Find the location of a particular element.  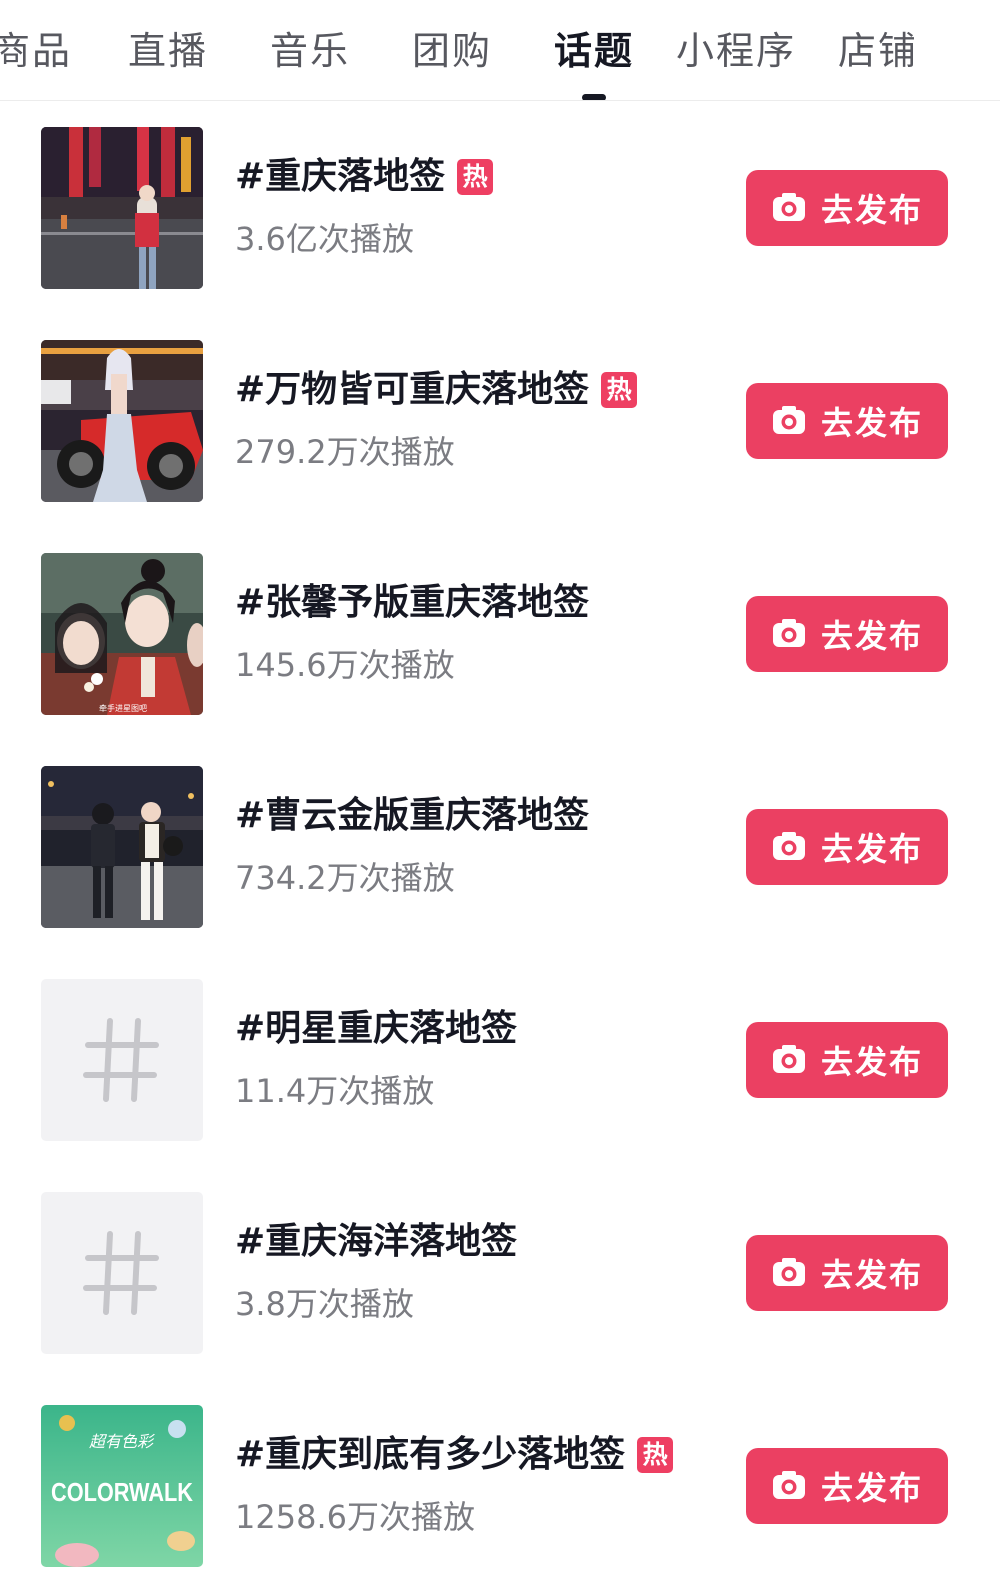

topic-title-text: #明星重庆落地签 is located at coordinates (376, 1028).